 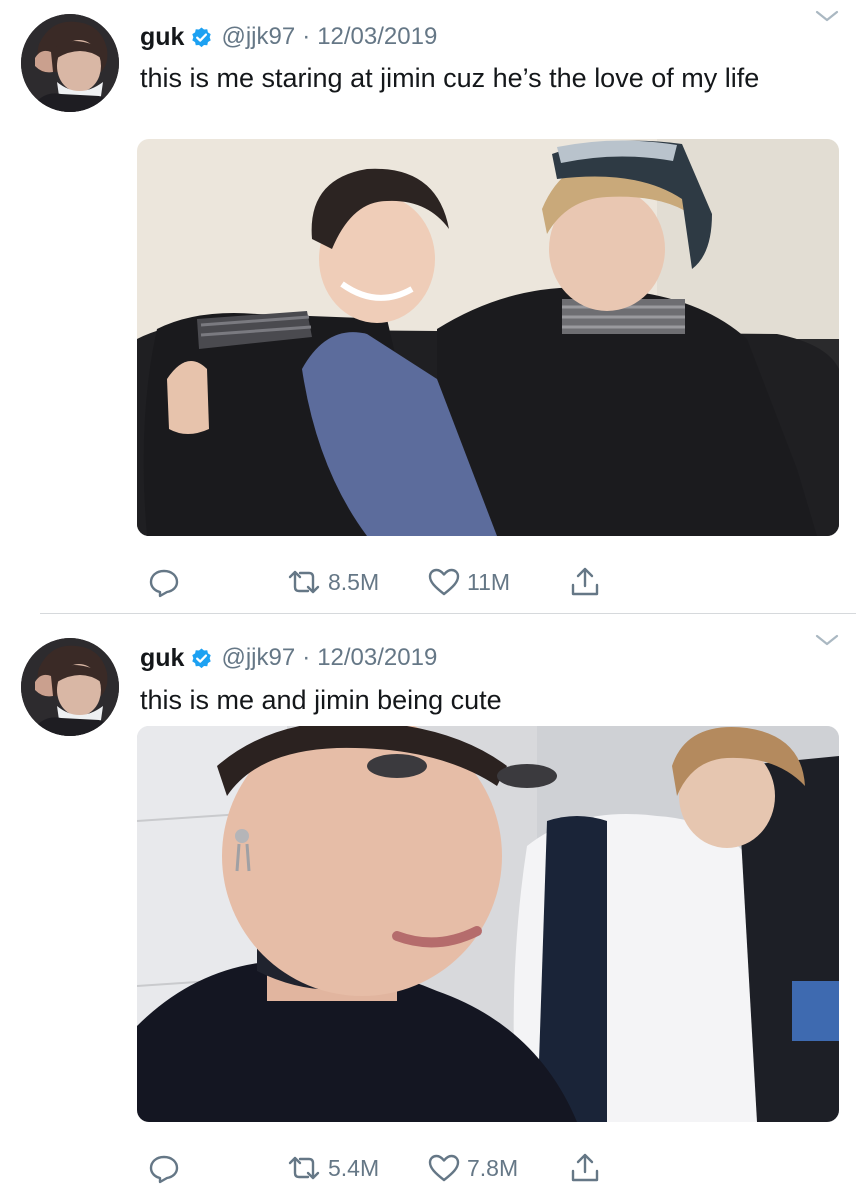 I want to click on like-count: 7.8M, so click(x=493, y=1167).